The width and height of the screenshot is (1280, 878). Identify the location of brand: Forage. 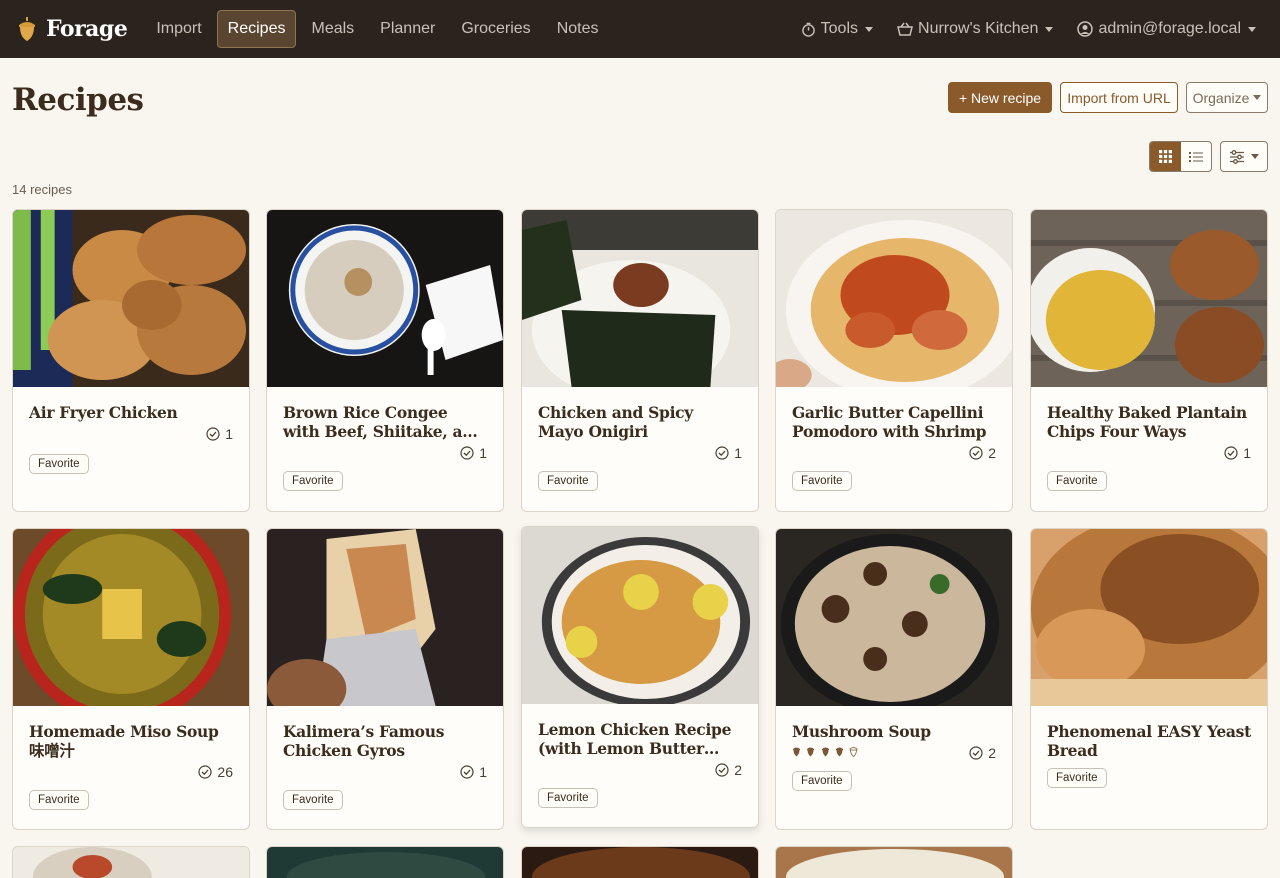
(72, 29).